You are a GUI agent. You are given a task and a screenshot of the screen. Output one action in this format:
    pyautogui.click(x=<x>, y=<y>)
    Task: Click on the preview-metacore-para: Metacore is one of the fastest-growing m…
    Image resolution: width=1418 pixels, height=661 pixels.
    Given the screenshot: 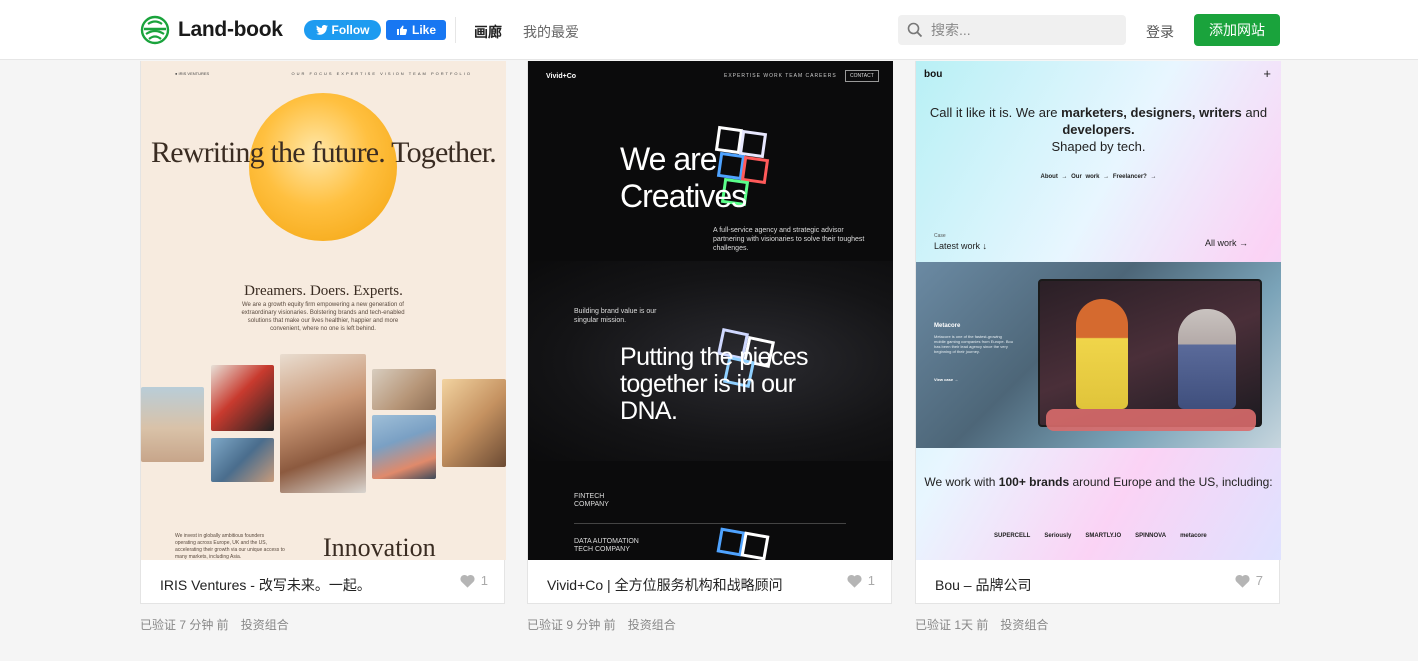 What is the action you would take?
    pyautogui.click(x=973, y=344)
    